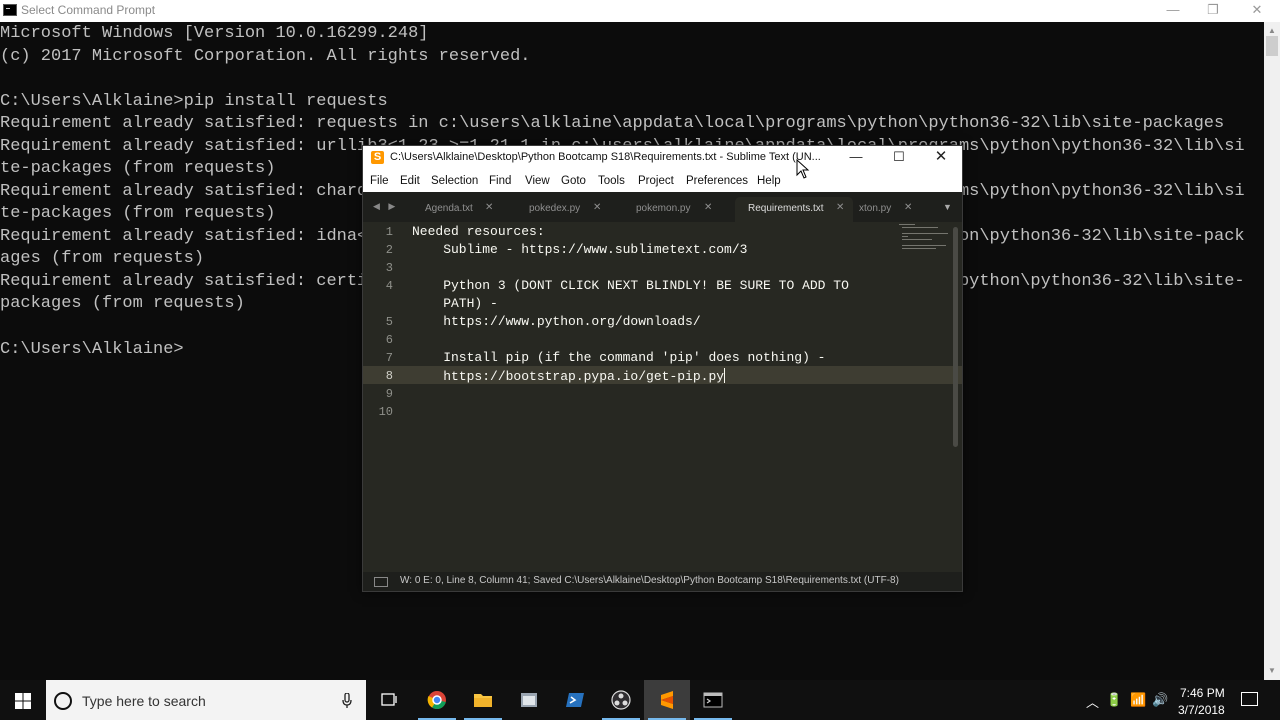 Image resolution: width=1280 pixels, height=720 pixels. What do you see at coordinates (555, 208) in the screenshot?
I see `tab-label: pokedex.py` at bounding box center [555, 208].